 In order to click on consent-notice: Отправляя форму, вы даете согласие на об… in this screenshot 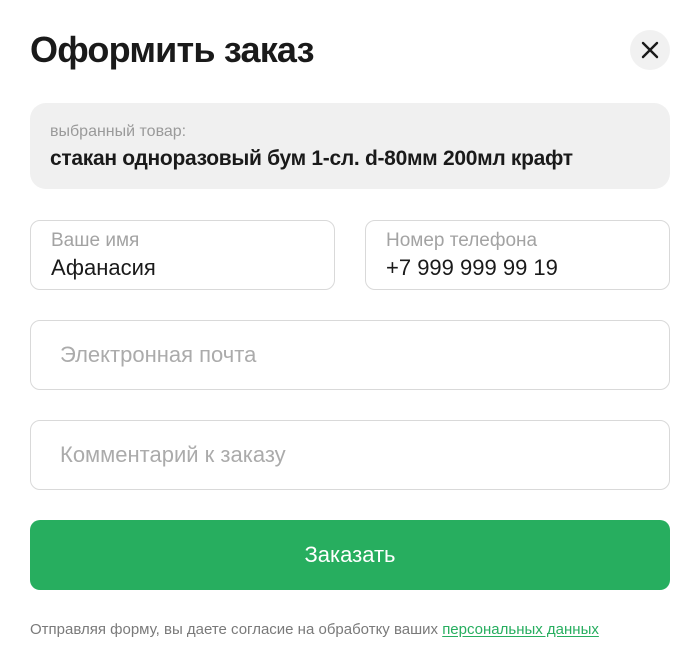, I will do `click(314, 630)`.